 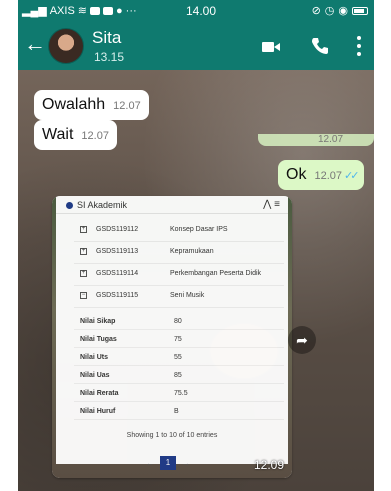 What do you see at coordinates (99, 393) in the screenshot?
I see `grade-label: Nilai Rerata` at bounding box center [99, 393].